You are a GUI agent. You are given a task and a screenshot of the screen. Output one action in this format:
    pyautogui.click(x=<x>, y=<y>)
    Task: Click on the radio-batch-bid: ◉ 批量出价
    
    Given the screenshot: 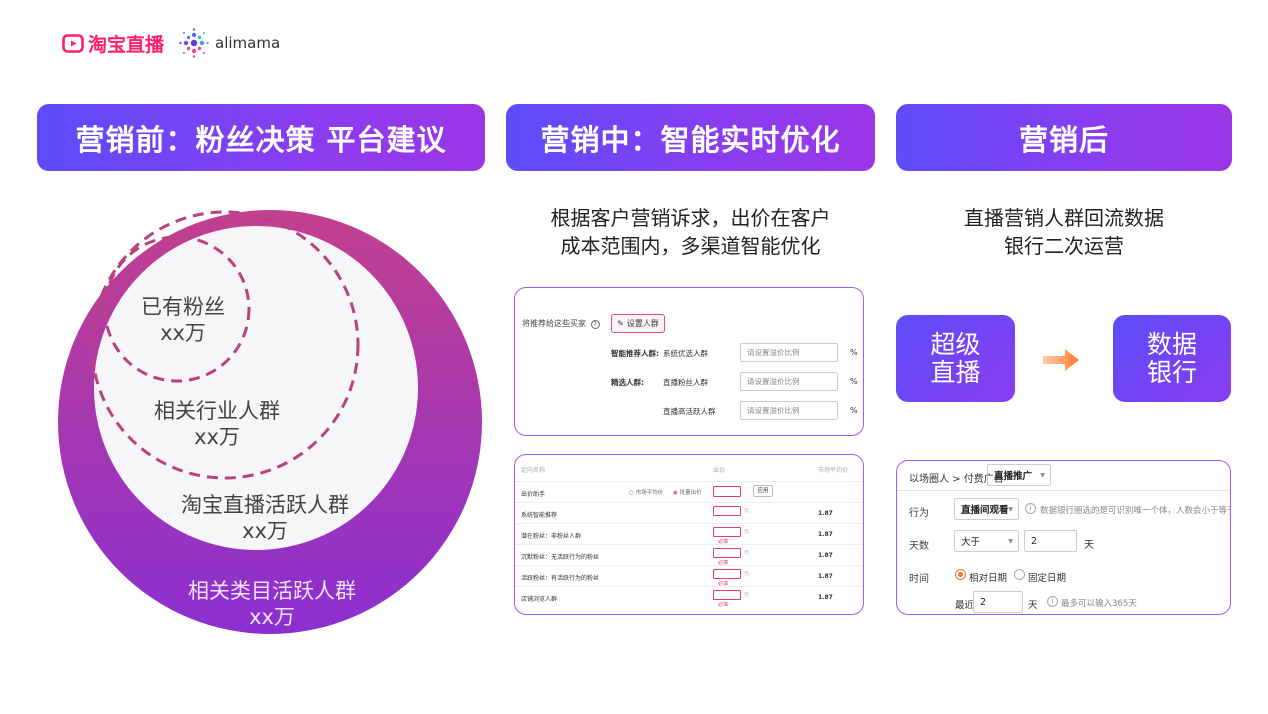 What is the action you would take?
    pyautogui.click(x=687, y=492)
    